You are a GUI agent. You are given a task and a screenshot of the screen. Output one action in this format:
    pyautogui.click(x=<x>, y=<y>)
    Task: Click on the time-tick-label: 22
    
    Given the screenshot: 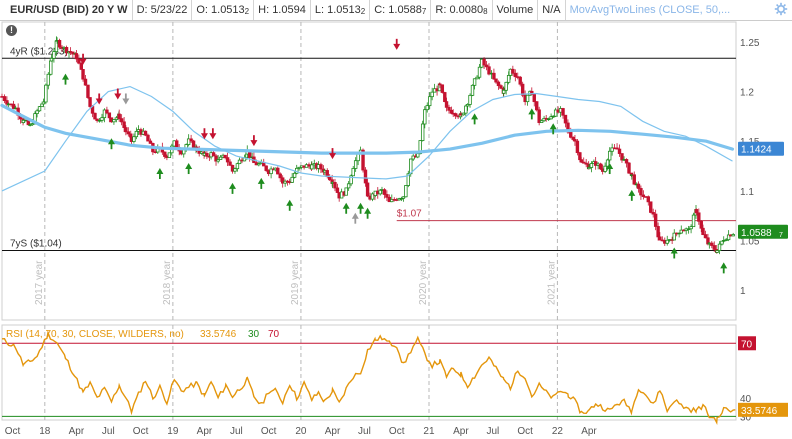 What is the action you would take?
    pyautogui.click(x=558, y=431)
    